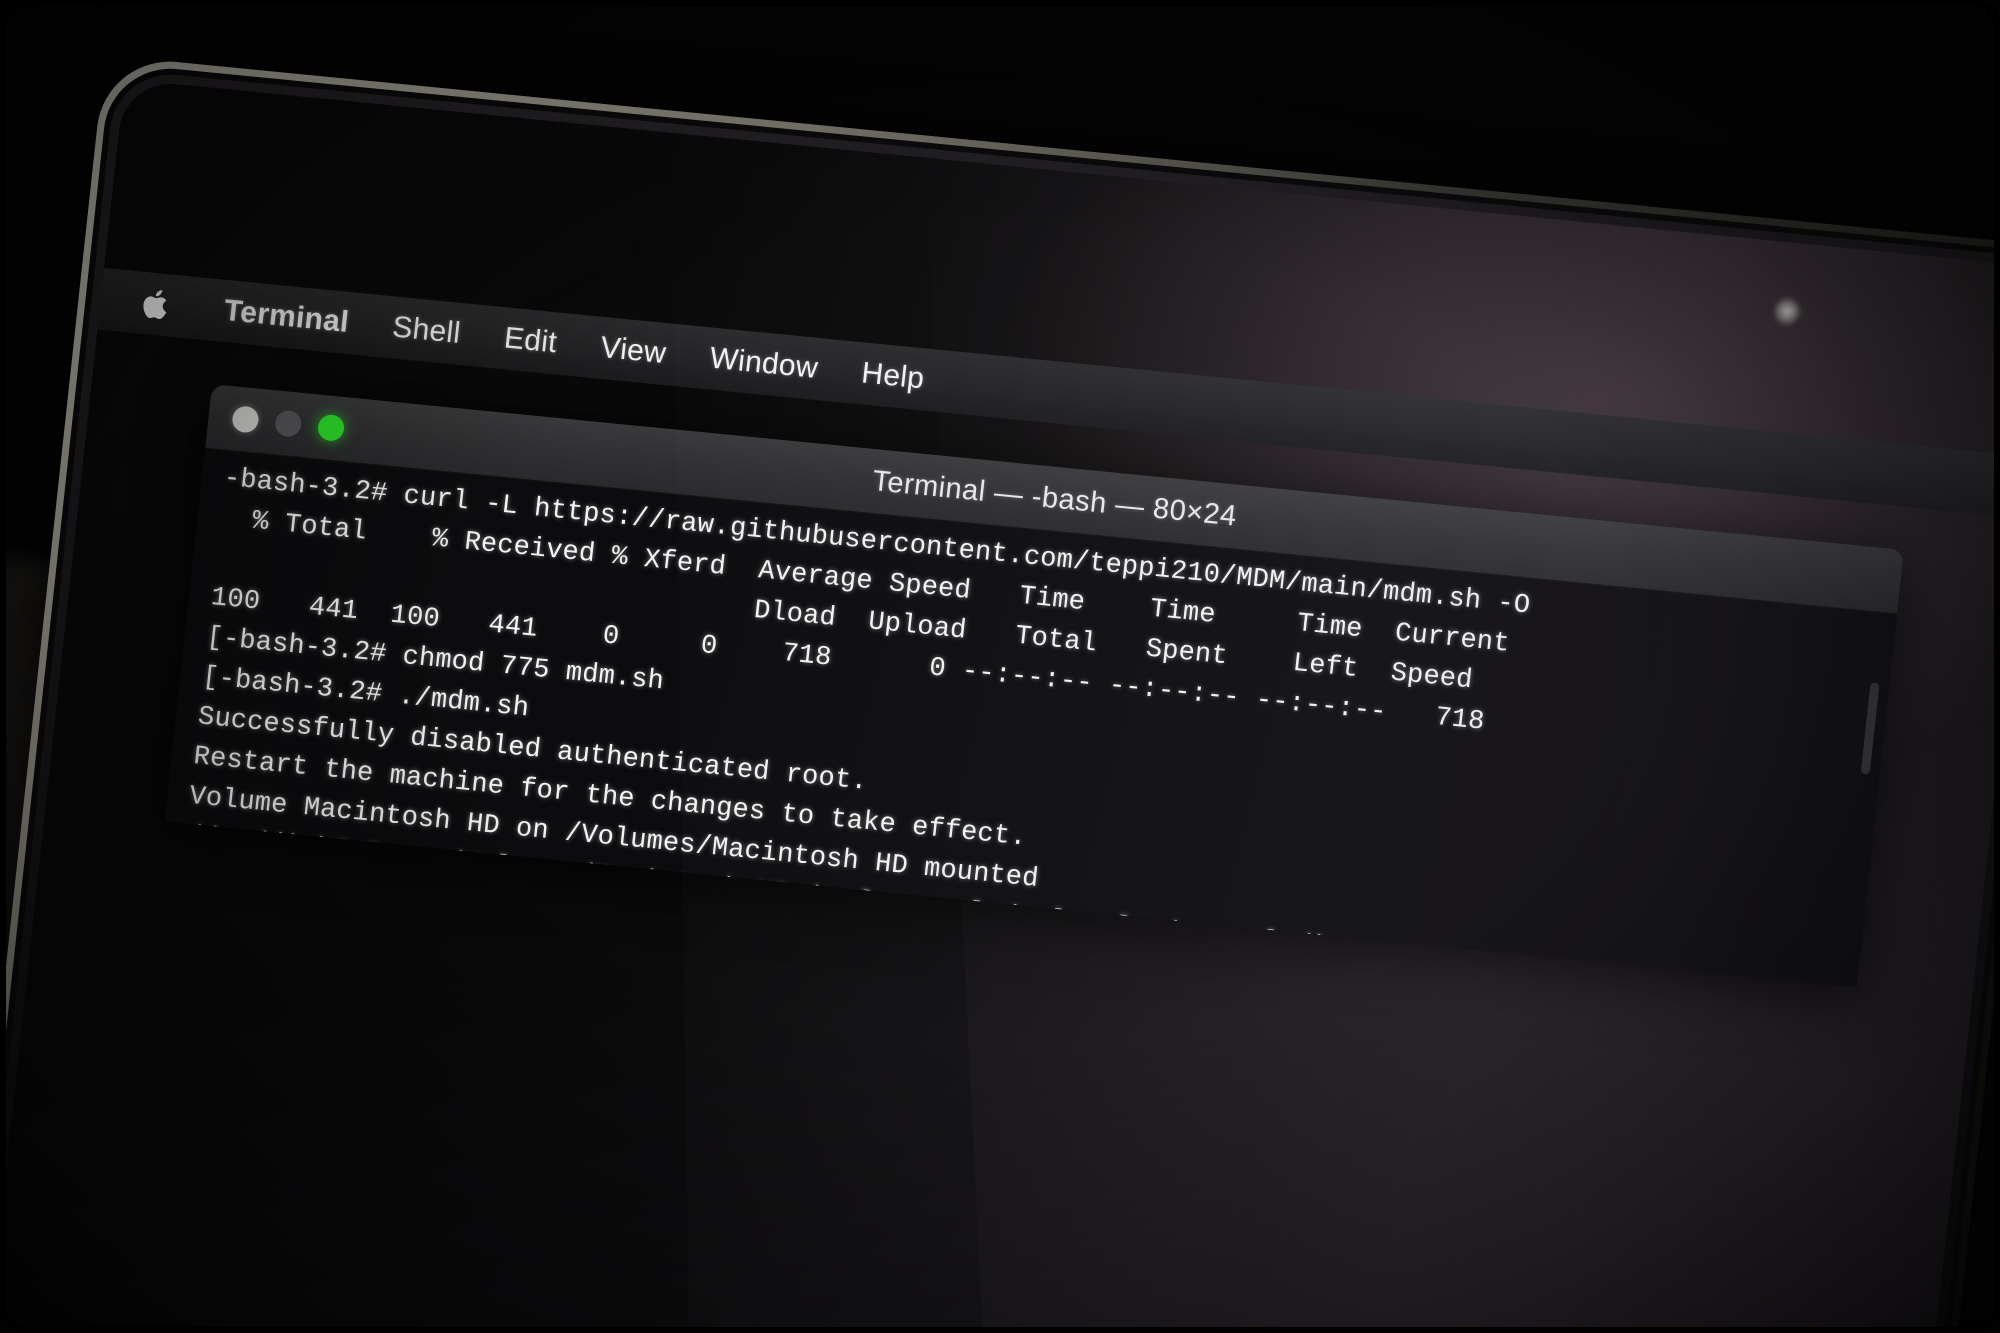 The width and height of the screenshot is (2000, 1333). What do you see at coordinates (633, 351) in the screenshot?
I see `menu-item-view: View` at bounding box center [633, 351].